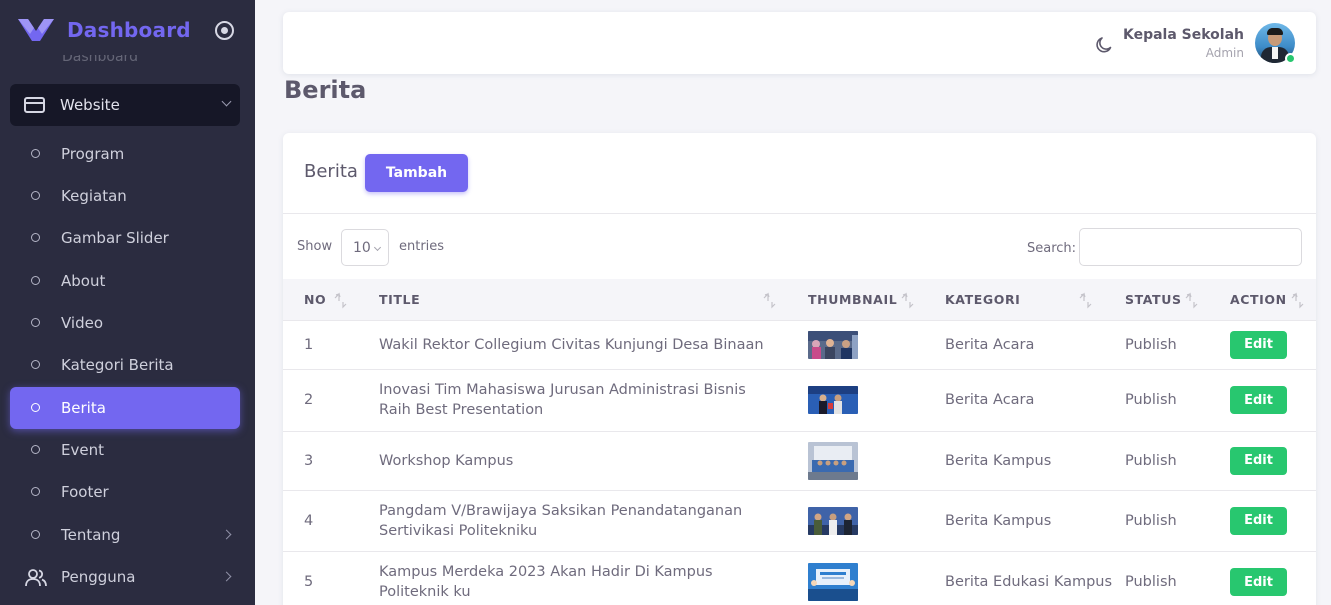 This screenshot has height=605, width=1331. Describe the element at coordinates (1190, 247) in the screenshot. I see `search-input` at that location.